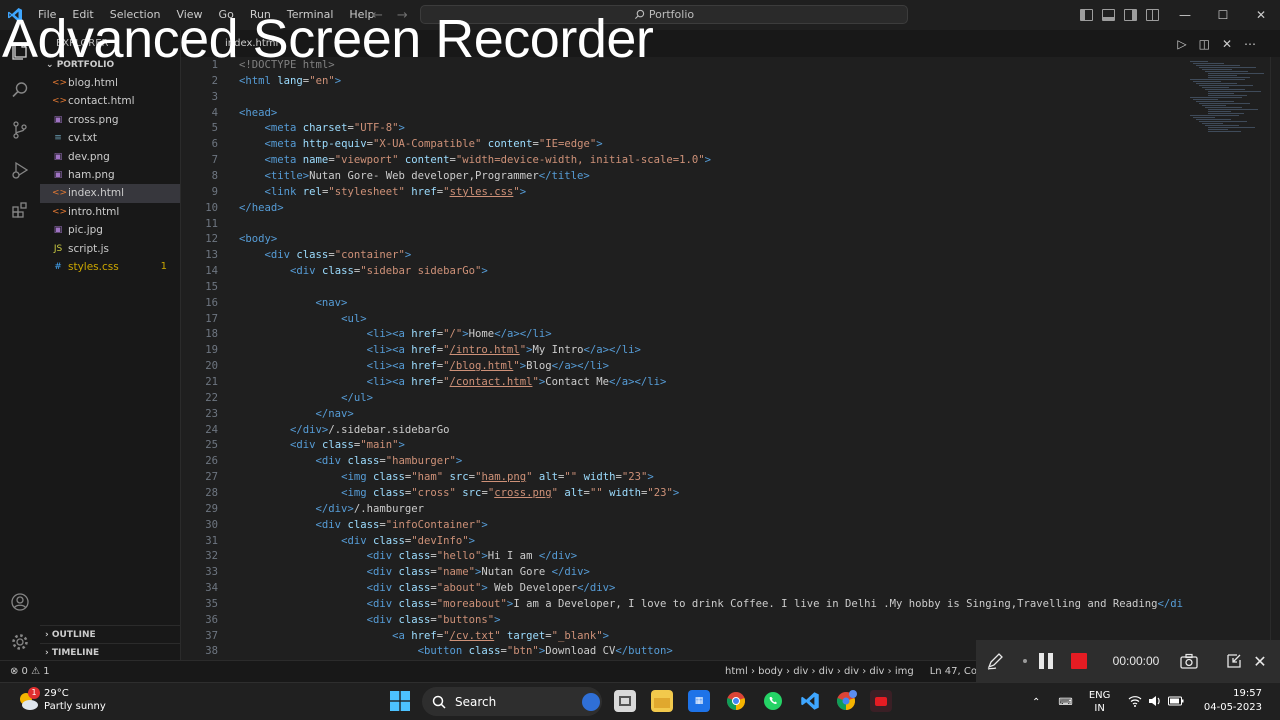  I want to click on file-explorer-icon, so click(662, 701).